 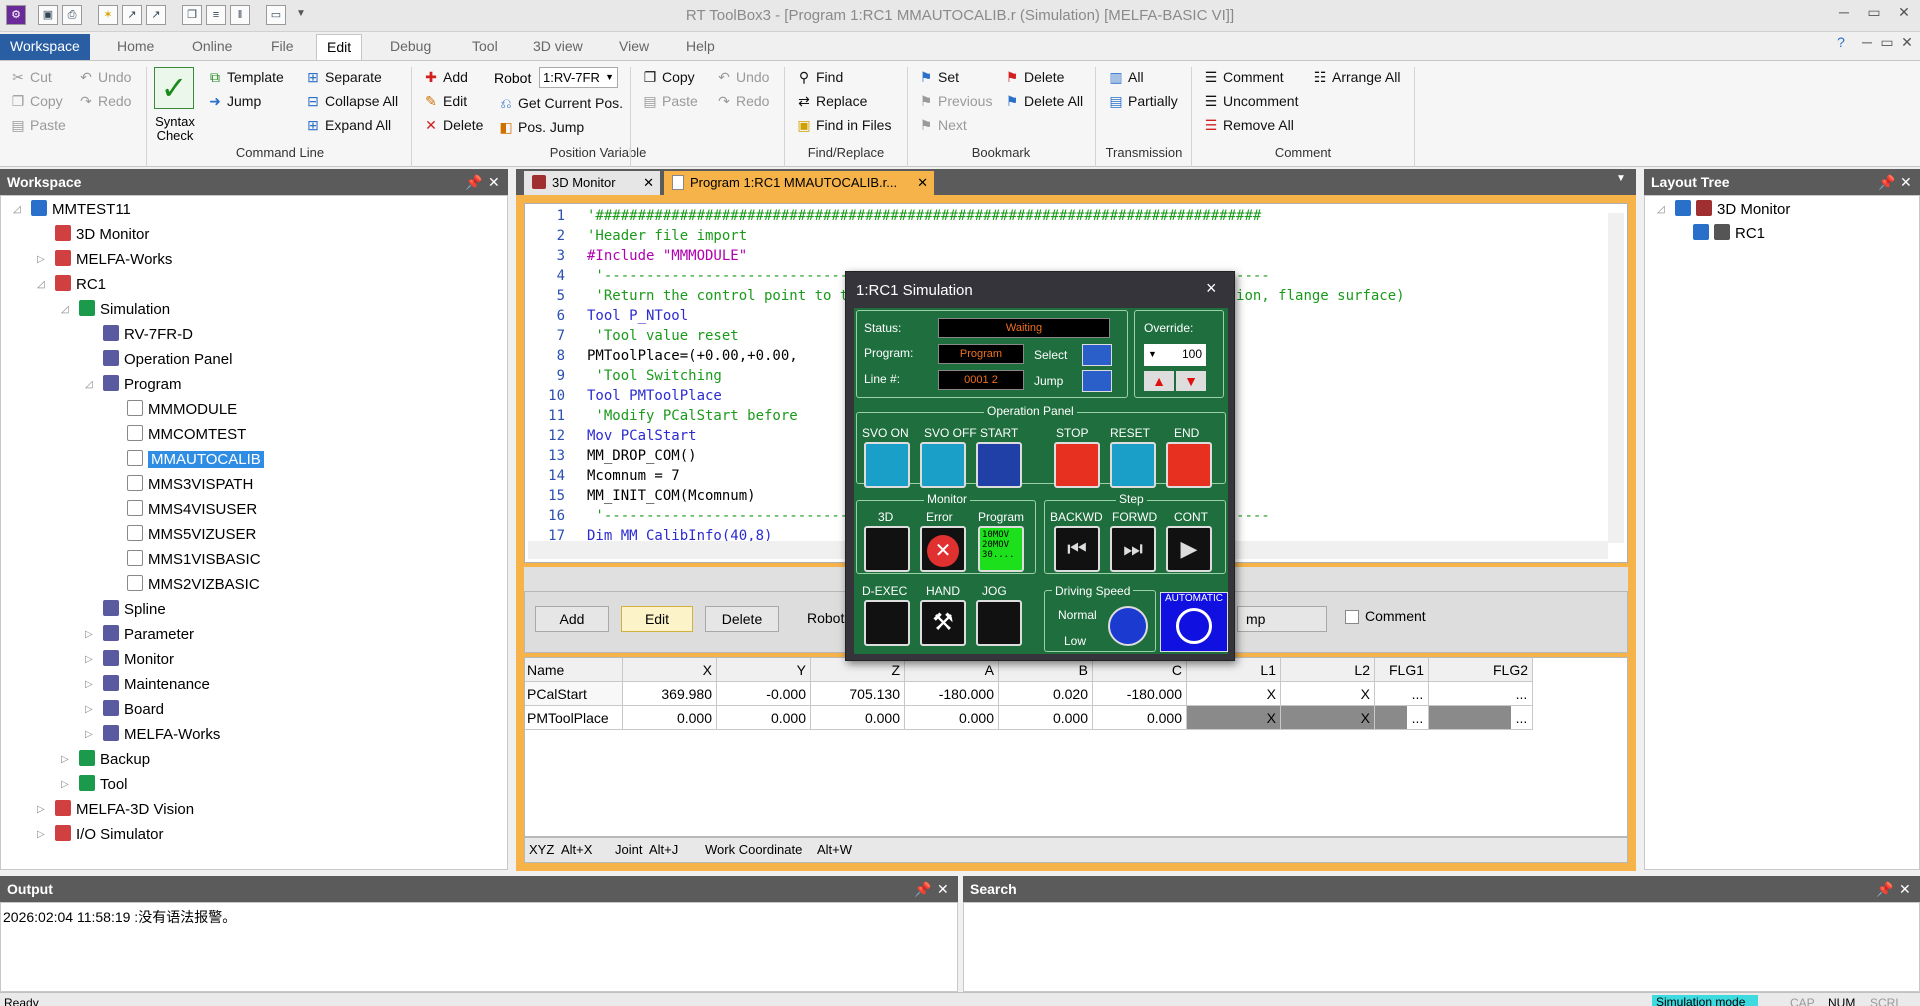 What do you see at coordinates (764, 694) in the screenshot?
I see `table-cell: -0.000` at bounding box center [764, 694].